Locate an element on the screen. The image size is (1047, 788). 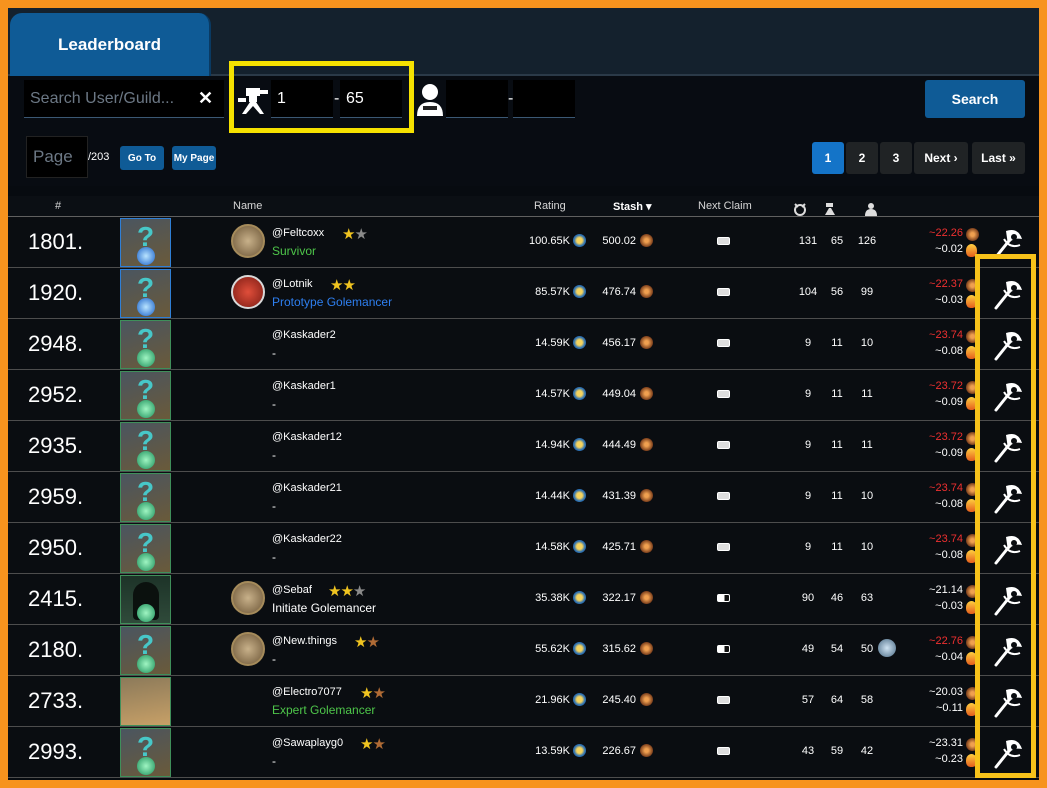
golem-count: 9 is located at coordinates (808, 496).